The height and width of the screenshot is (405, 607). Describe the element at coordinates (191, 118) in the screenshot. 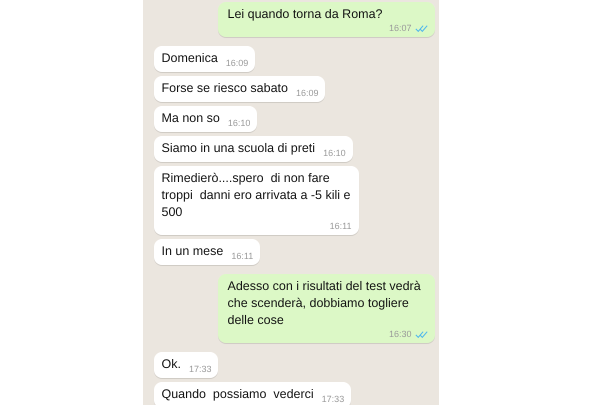

I see `message-text: Ma non so` at that location.